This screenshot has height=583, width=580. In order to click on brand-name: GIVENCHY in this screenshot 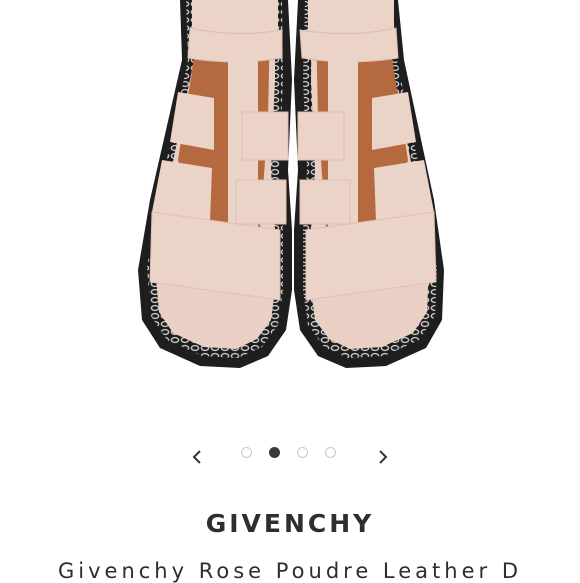, I will do `click(290, 523)`.